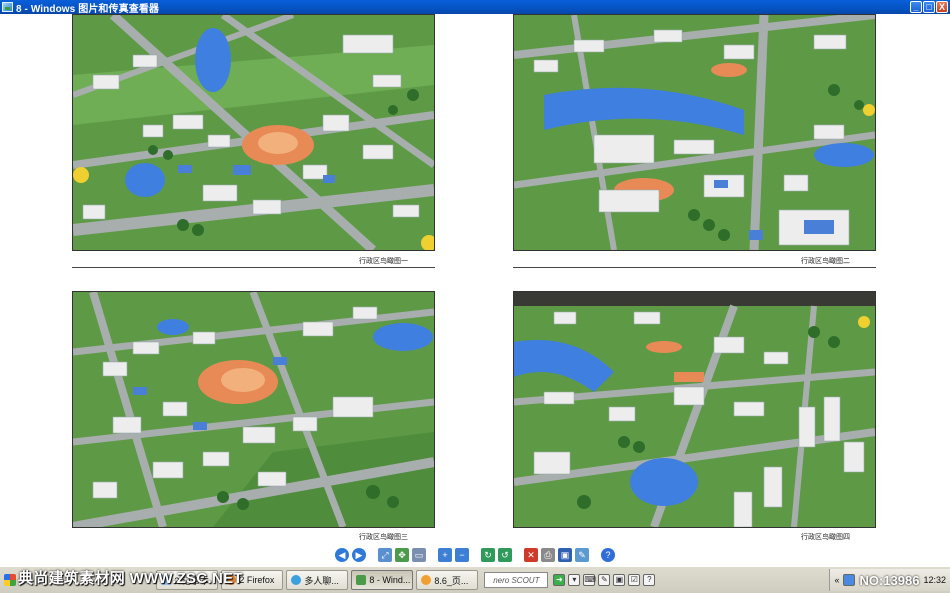 The height and width of the screenshot is (593, 950). I want to click on zoom-out-icon: −, so click(462, 555).